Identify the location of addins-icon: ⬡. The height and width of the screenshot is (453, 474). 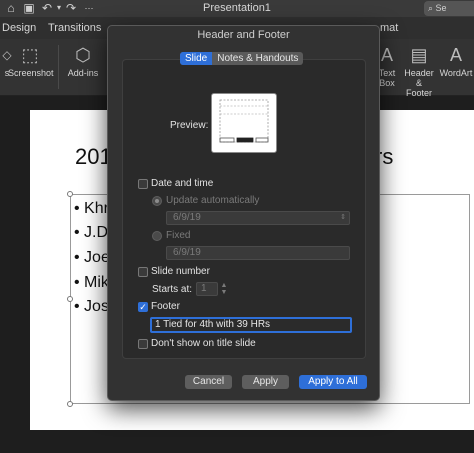
(83, 55).